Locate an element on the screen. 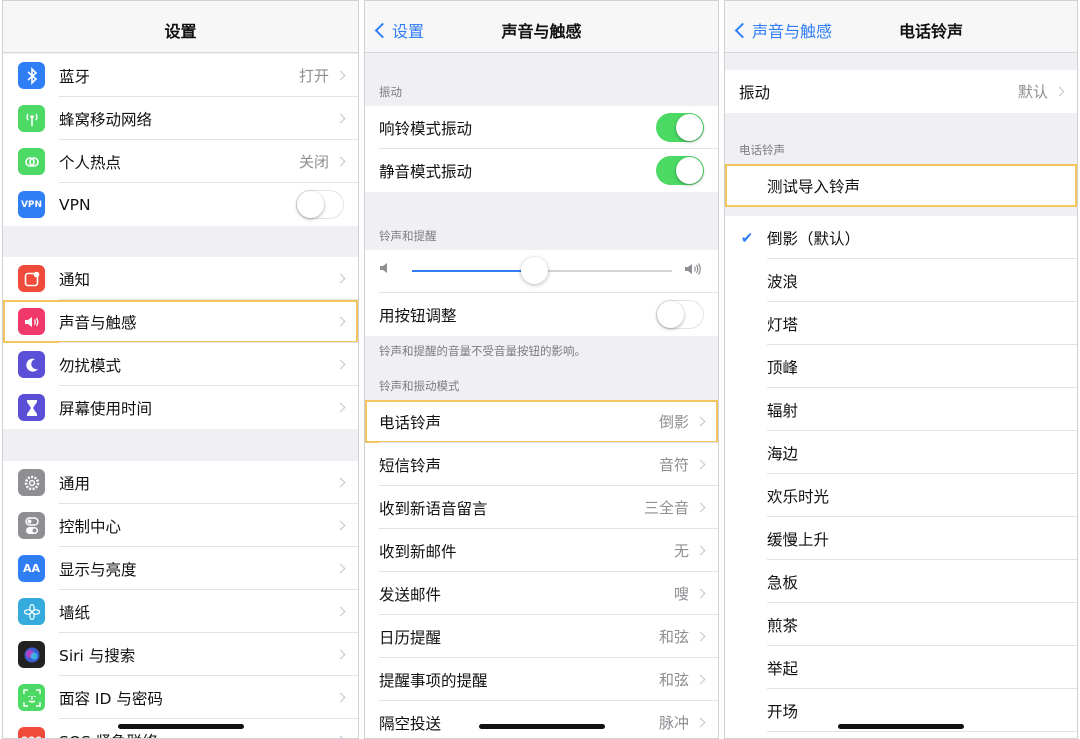  row-label: 收到新邮件 is located at coordinates (418, 551).